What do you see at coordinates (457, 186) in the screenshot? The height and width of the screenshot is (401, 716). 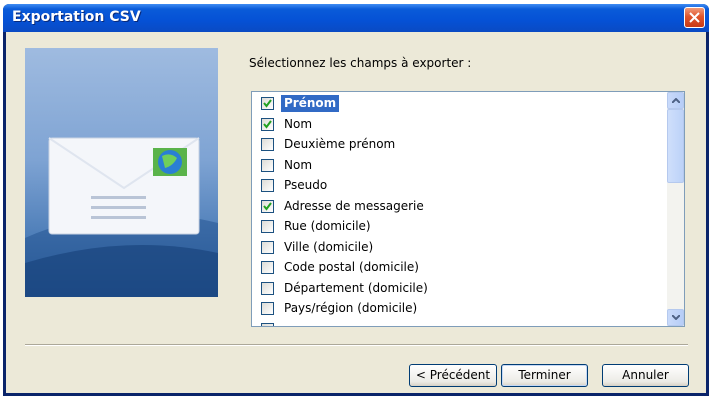 I see `field-list-item: Pseudo` at bounding box center [457, 186].